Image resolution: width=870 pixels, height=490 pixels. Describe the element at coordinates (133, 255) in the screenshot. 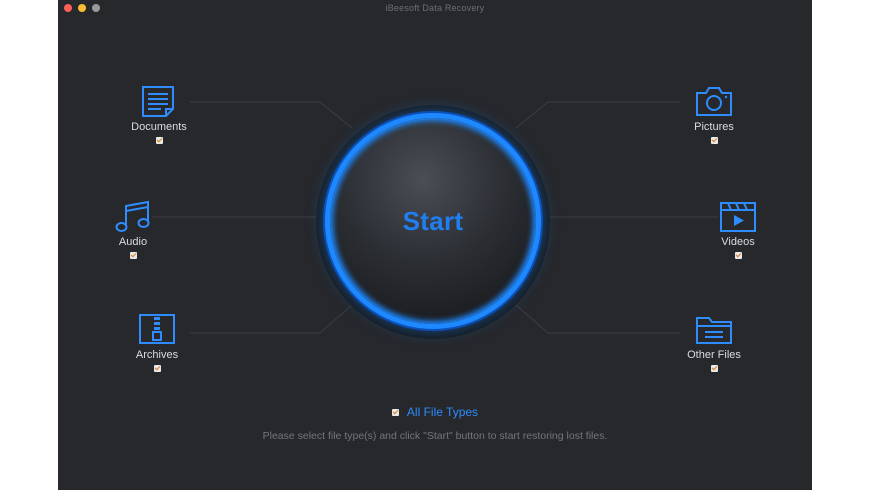

I see `audio-checkbox` at that location.